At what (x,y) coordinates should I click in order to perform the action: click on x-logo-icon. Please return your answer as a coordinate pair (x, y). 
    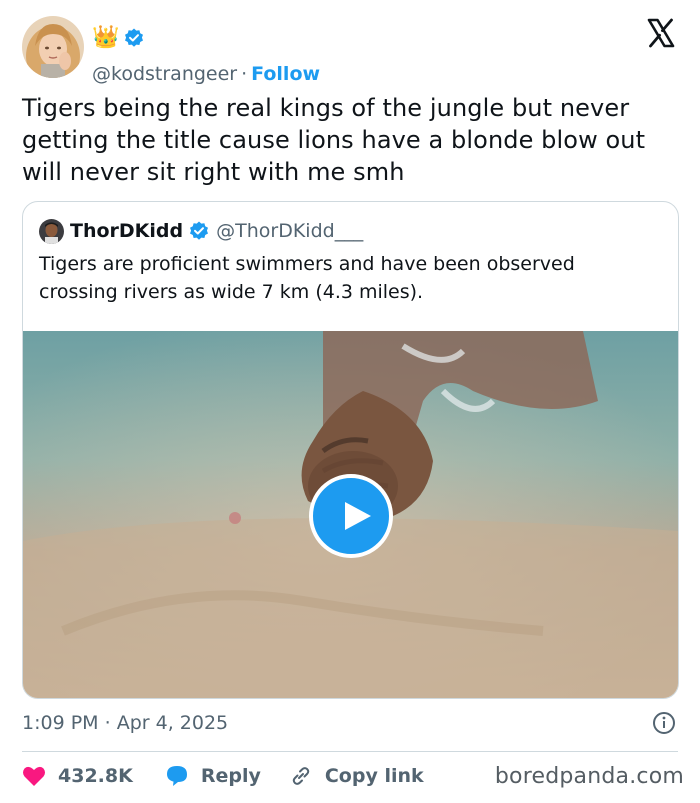
    Looking at the image, I should click on (661, 33).